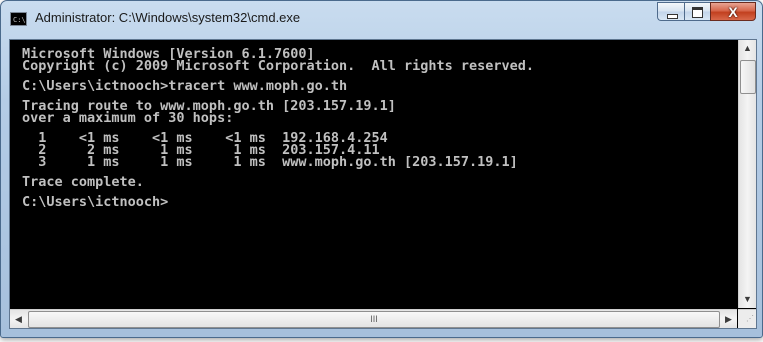 The image size is (763, 342). I want to click on maximize-icon, so click(697, 12).